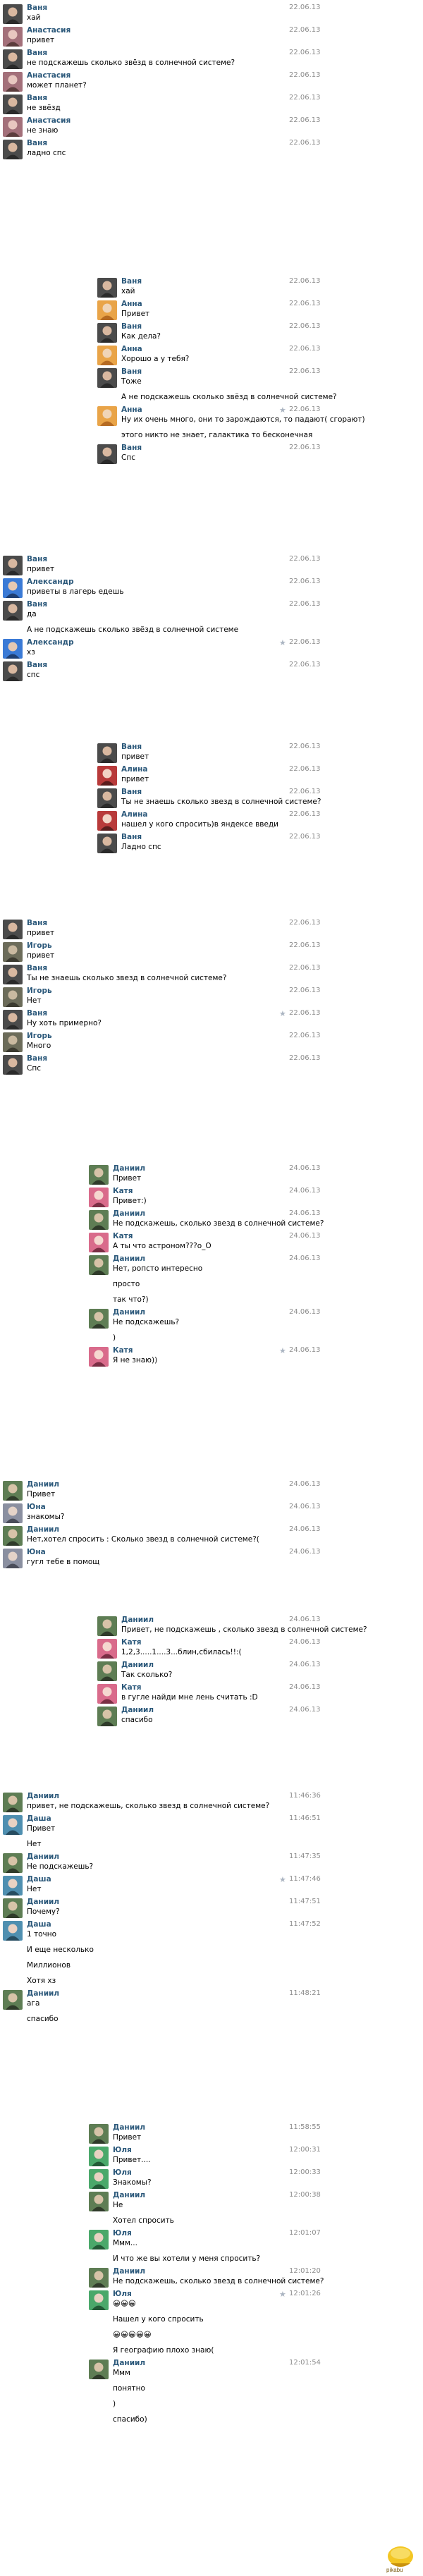 The height and width of the screenshot is (2576, 423). I want to click on sender-name: Алина, so click(134, 815).